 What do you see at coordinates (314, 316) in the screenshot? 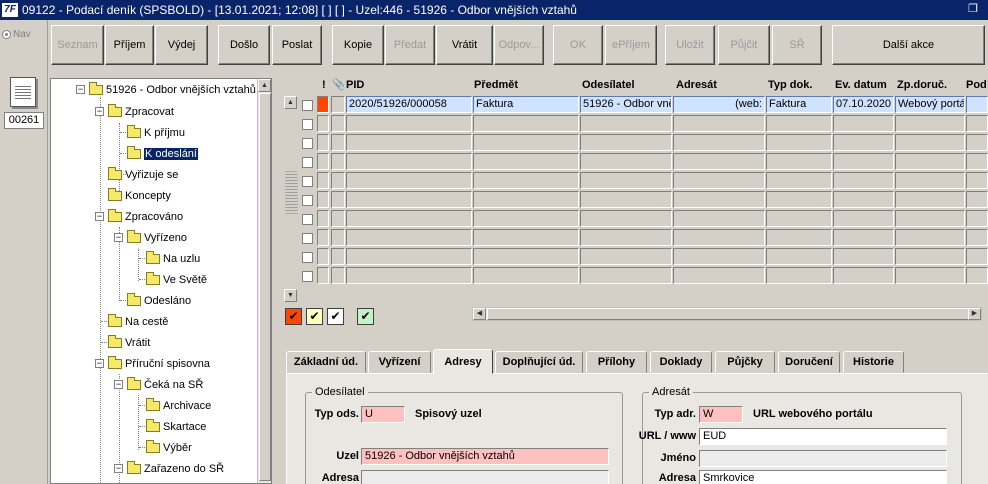
I see `filter-yellow-checkbox: ✔` at bounding box center [314, 316].